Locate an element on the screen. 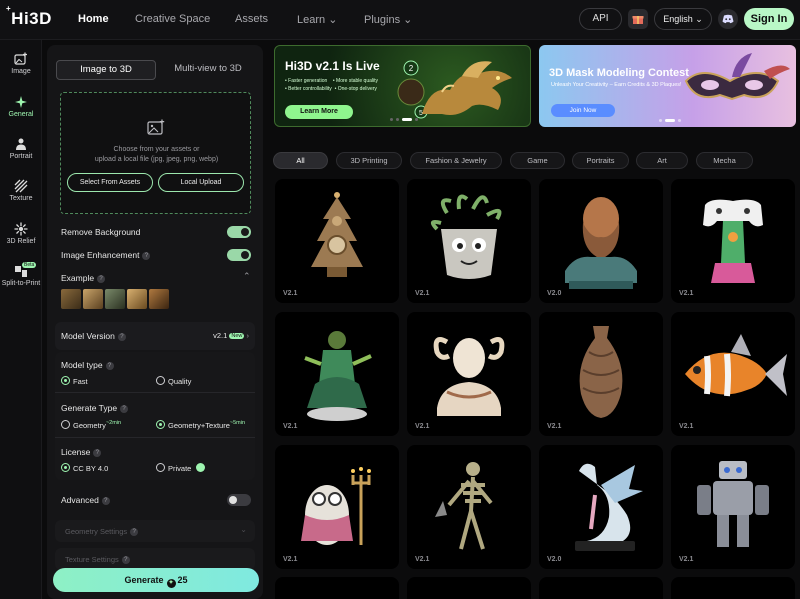  rail-item-3d-relief: 3D Relief is located at coordinates (21, 233).